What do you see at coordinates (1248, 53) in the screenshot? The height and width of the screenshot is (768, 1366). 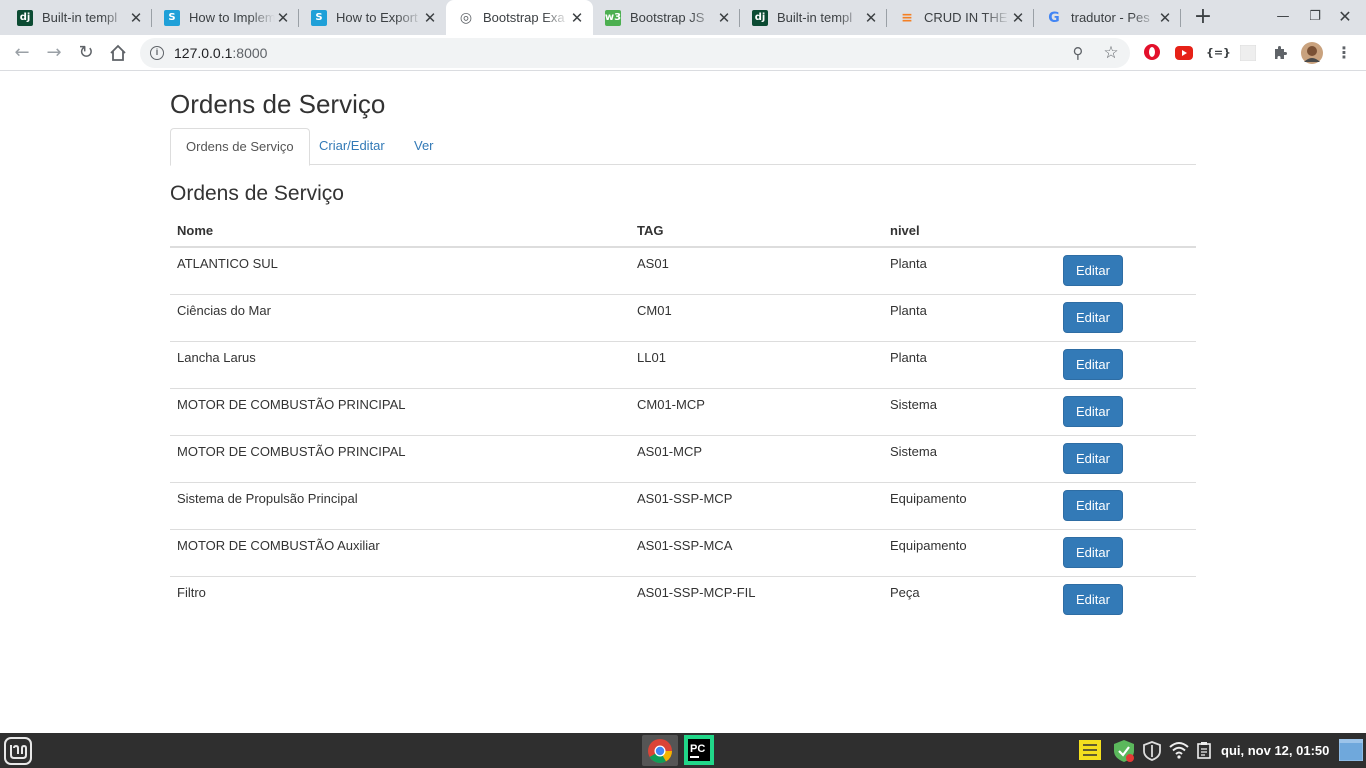 I see `blank-extension-icon` at bounding box center [1248, 53].